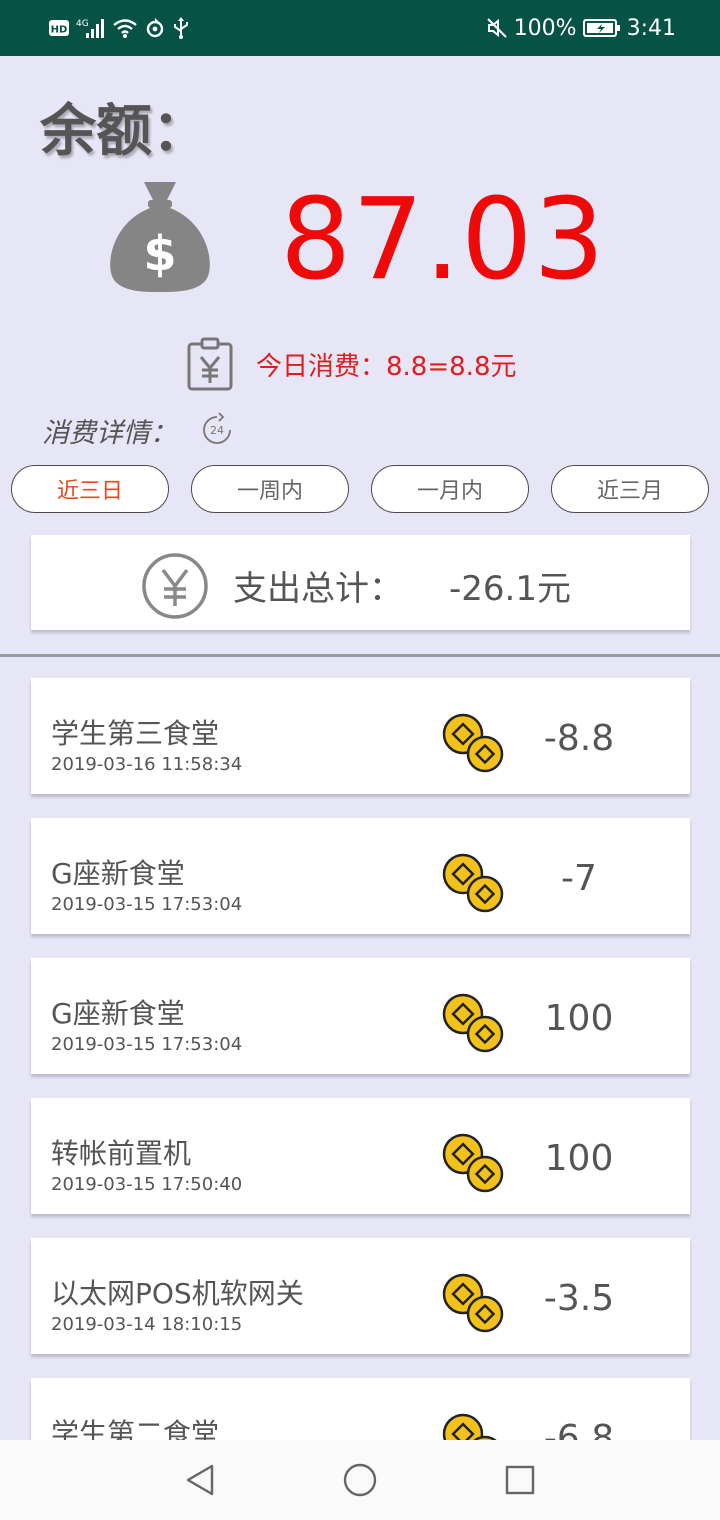 This screenshot has height=1520, width=720. I want to click on back-triangle-icon, so click(200, 1480).